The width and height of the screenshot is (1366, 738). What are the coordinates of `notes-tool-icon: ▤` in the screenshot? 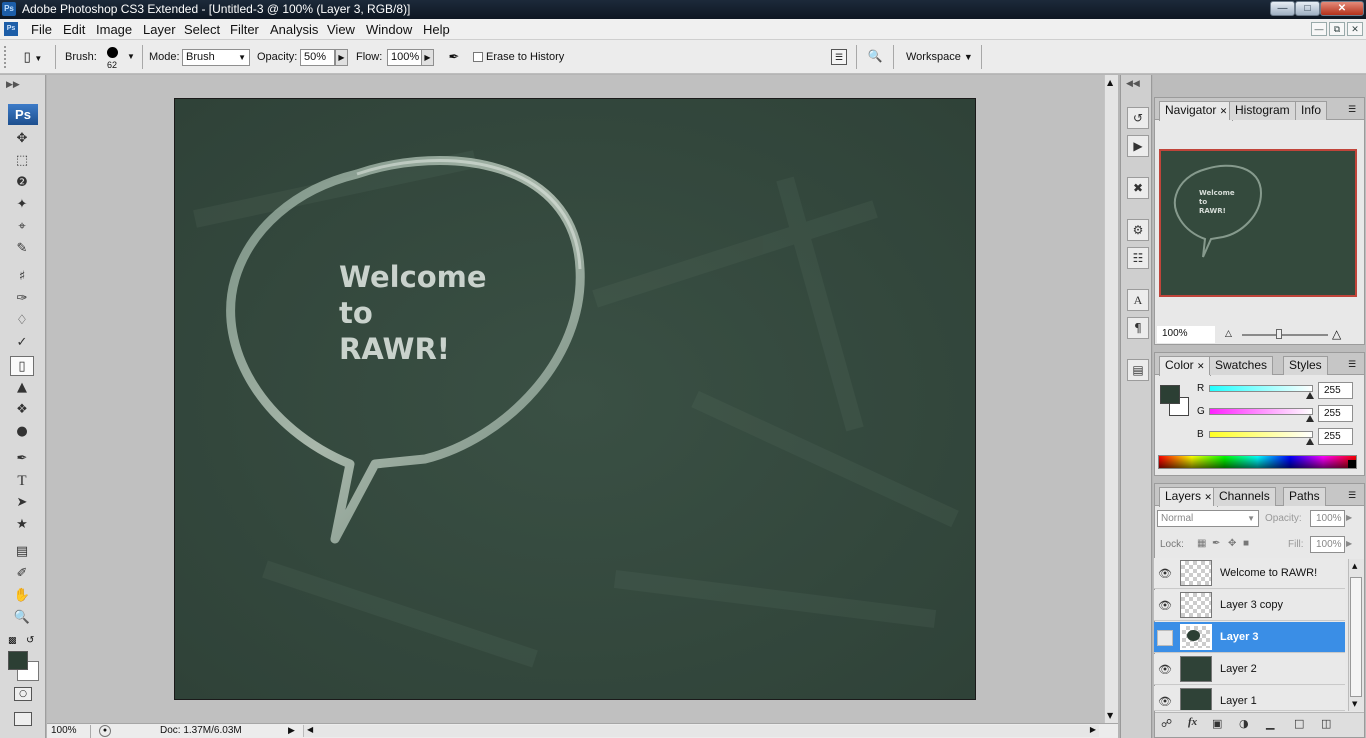 It's located at (22, 552).